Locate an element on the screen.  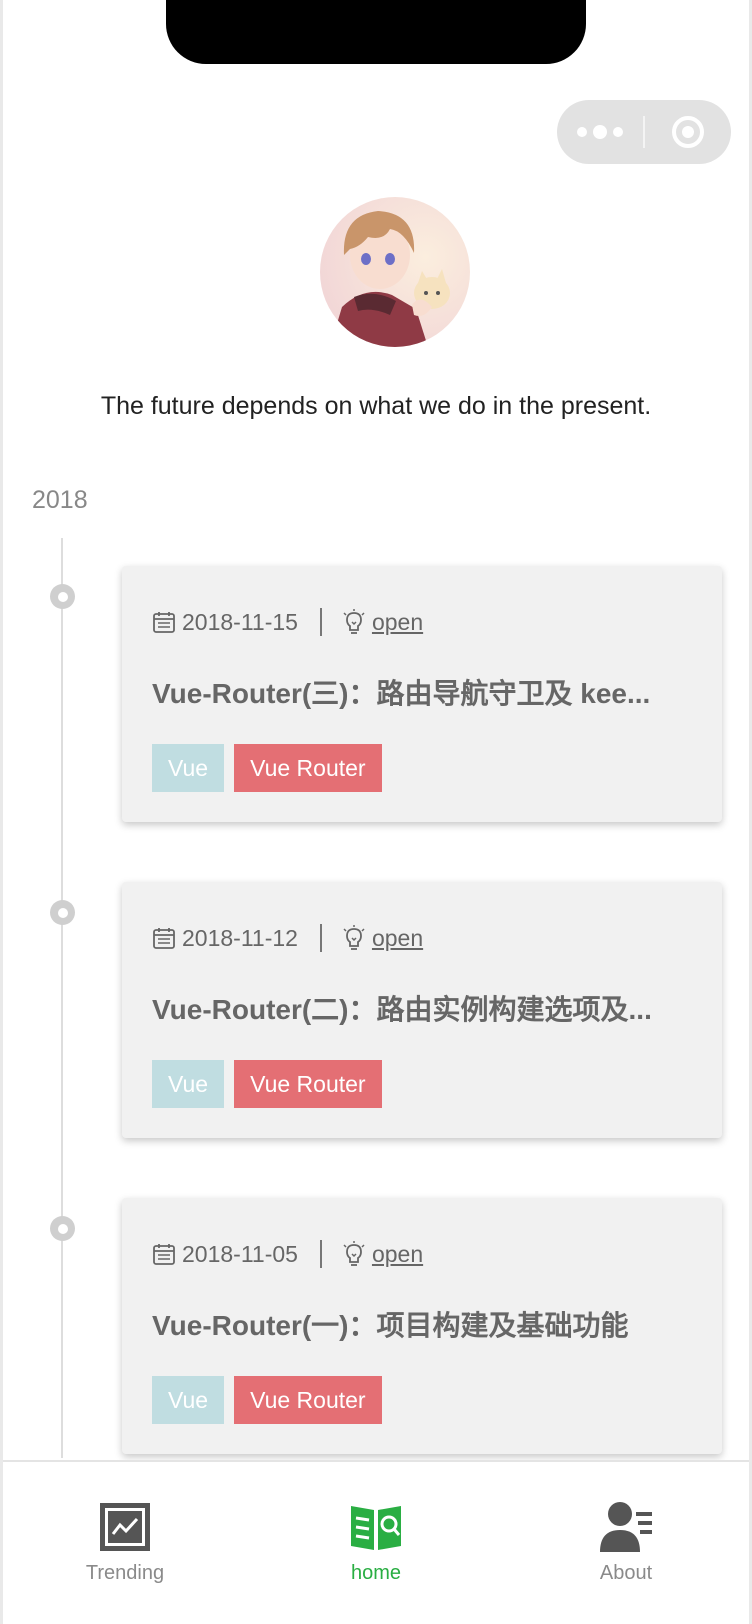
about-user-icon is located at coordinates (626, 1527).